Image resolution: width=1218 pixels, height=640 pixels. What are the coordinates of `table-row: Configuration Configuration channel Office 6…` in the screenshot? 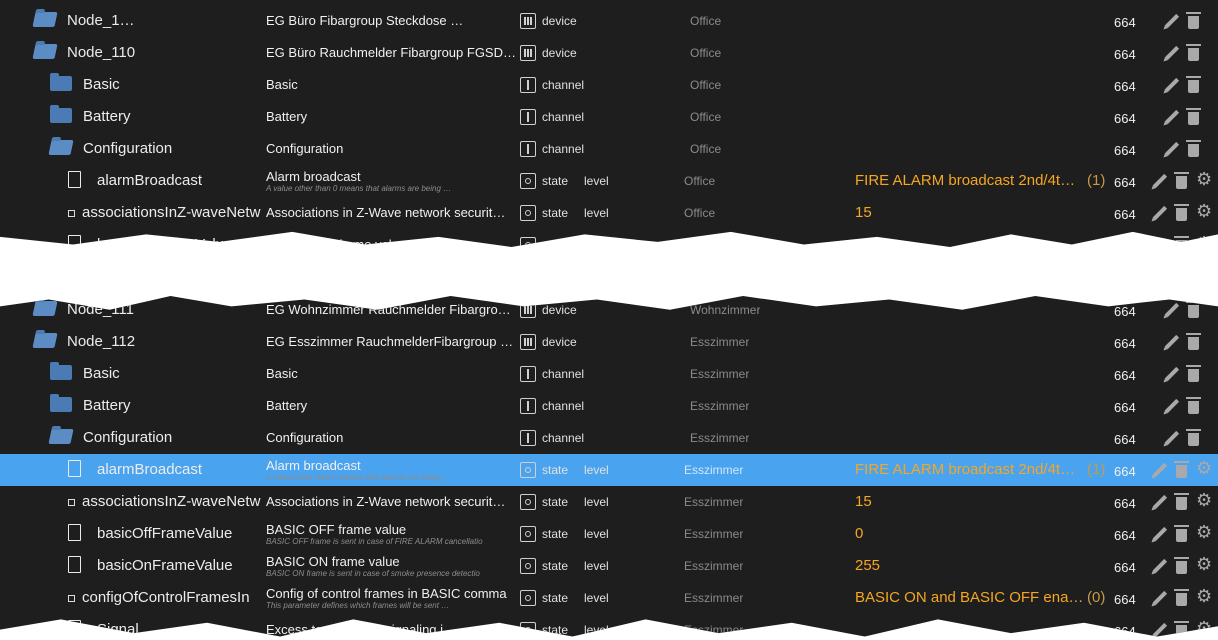 It's located at (609, 149).